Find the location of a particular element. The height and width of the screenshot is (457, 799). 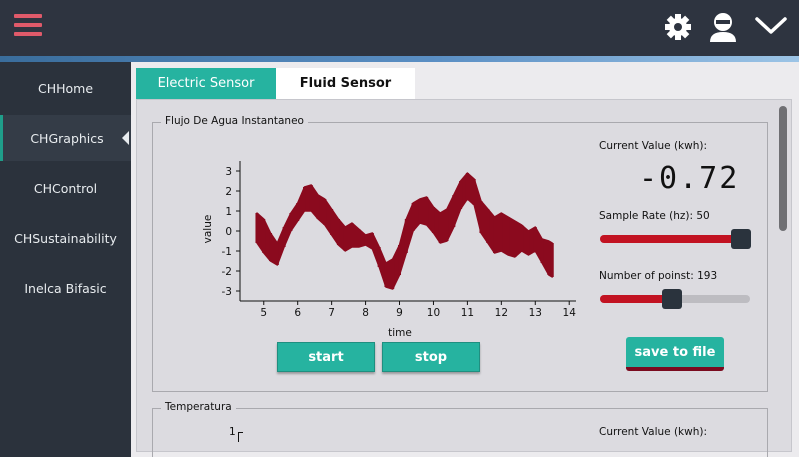

points-slider is located at coordinates (675, 299).